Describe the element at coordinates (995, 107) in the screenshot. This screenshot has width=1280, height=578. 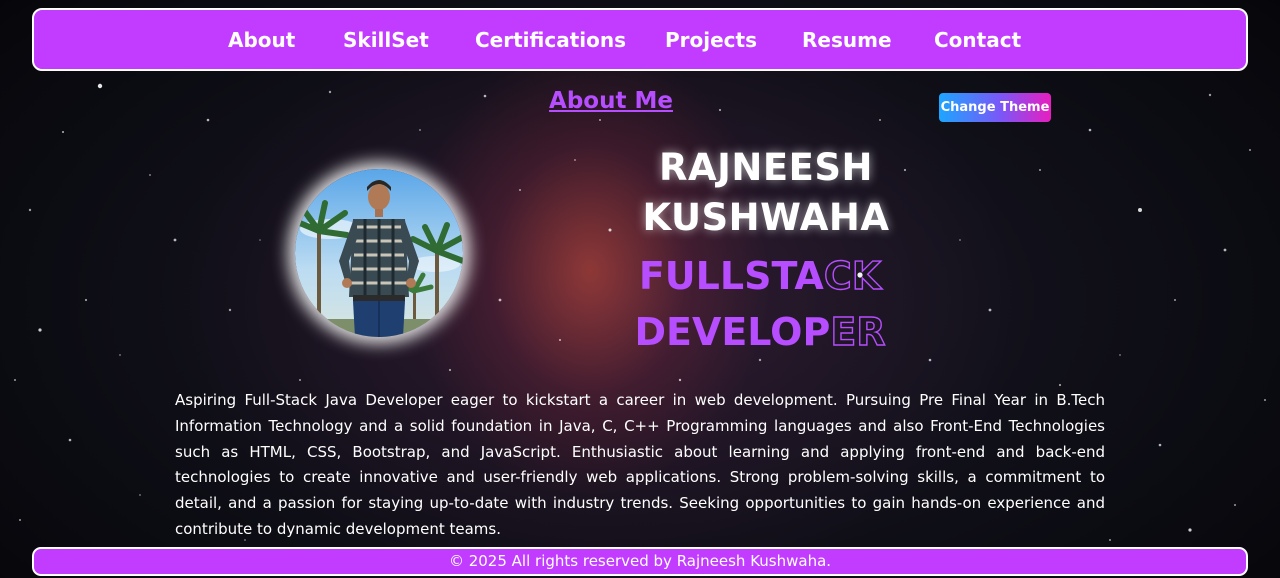
I see `change-theme-button: Change Theme` at that location.